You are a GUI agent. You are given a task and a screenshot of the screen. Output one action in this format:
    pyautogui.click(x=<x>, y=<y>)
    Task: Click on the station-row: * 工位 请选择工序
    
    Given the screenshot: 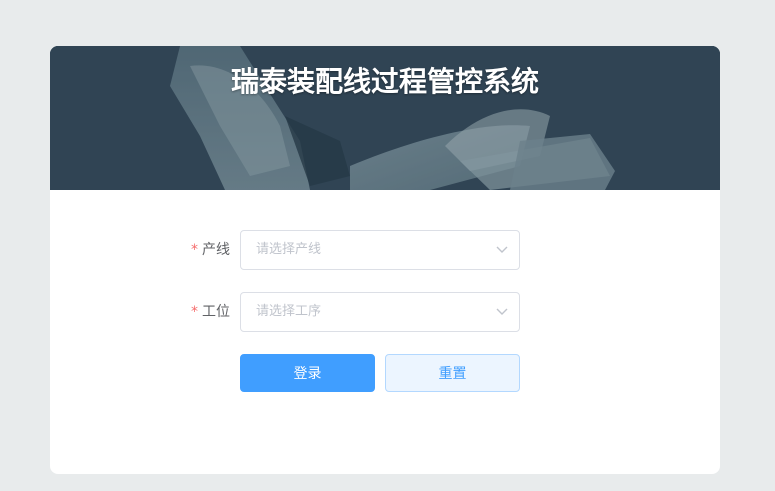 What is the action you would take?
    pyautogui.click(x=350, y=312)
    